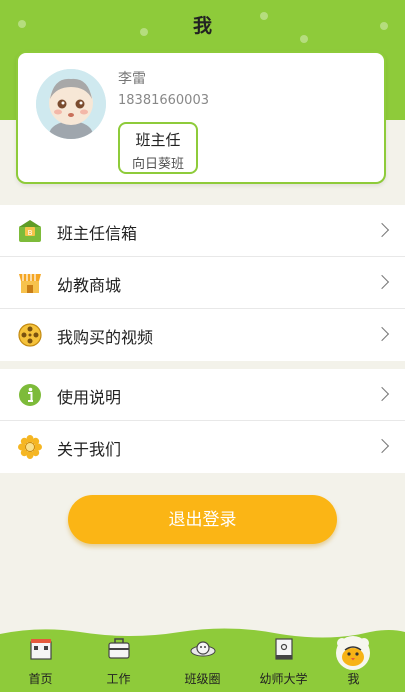 This screenshot has height=692, width=405. What do you see at coordinates (40, 679) in the screenshot?
I see `tab-label: 首页` at bounding box center [40, 679].